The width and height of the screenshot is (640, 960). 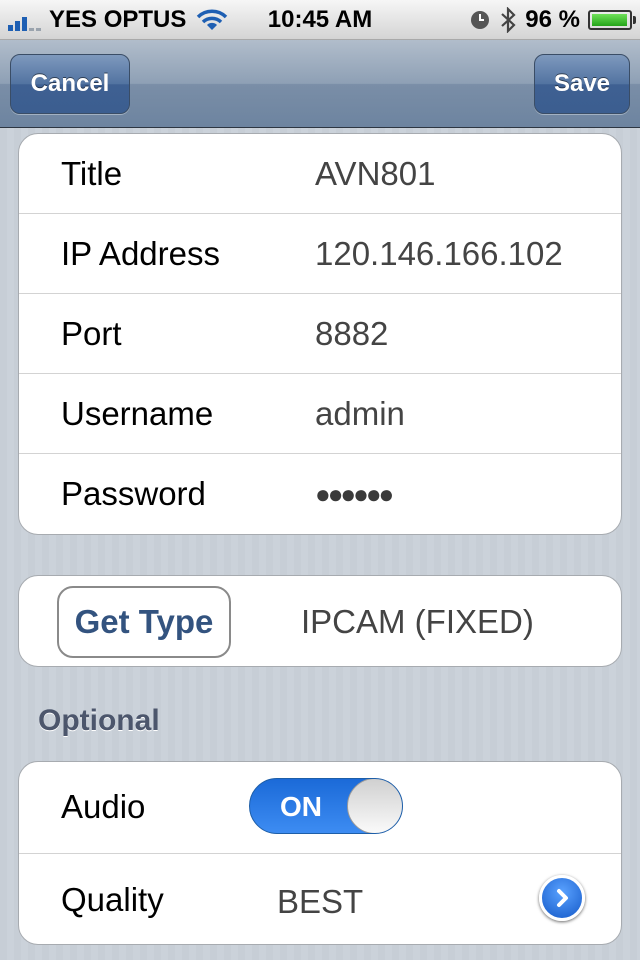 I want to click on field-label: Title, so click(x=92, y=173).